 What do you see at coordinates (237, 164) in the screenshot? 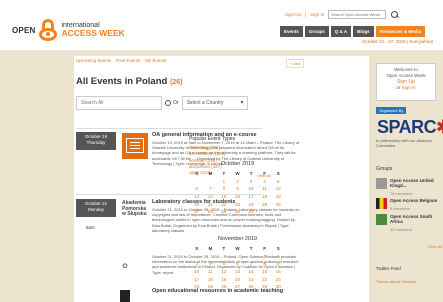
I see `calendar-title: October 2019` at bounding box center [237, 164].